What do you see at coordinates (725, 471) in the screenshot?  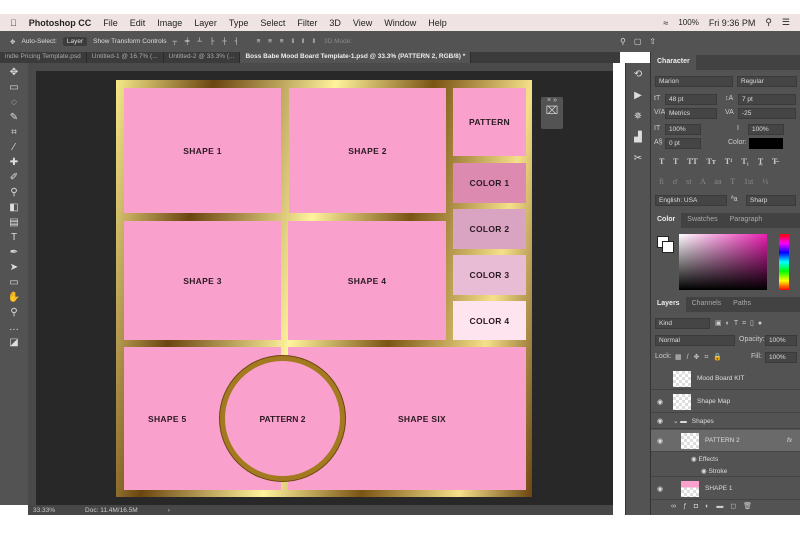 I see `stroke-row: ◉ Stroke` at bounding box center [725, 471].